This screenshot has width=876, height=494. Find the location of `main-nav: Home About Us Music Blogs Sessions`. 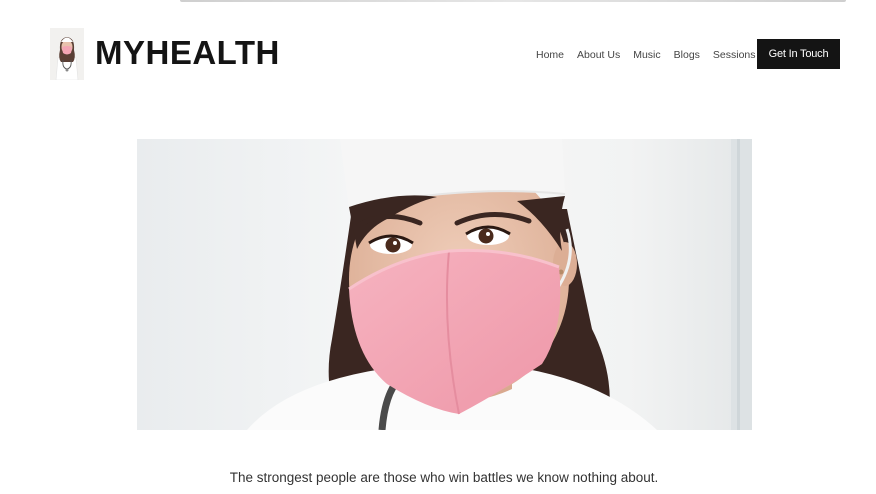

main-nav: Home About Us Music Blogs Sessions is located at coordinates (646, 55).